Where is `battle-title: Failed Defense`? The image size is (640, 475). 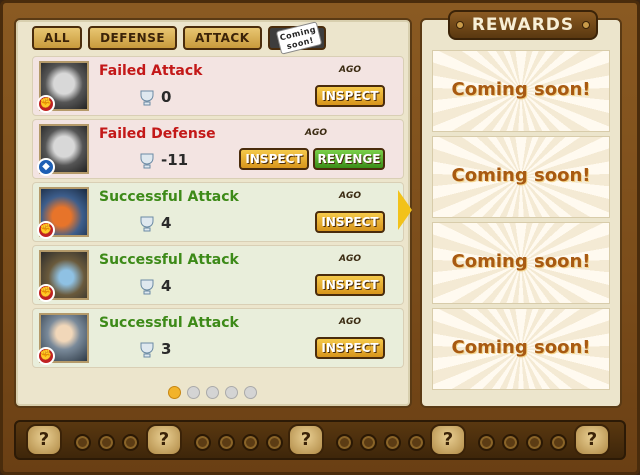
battle-title: Failed Defense is located at coordinates (157, 134).